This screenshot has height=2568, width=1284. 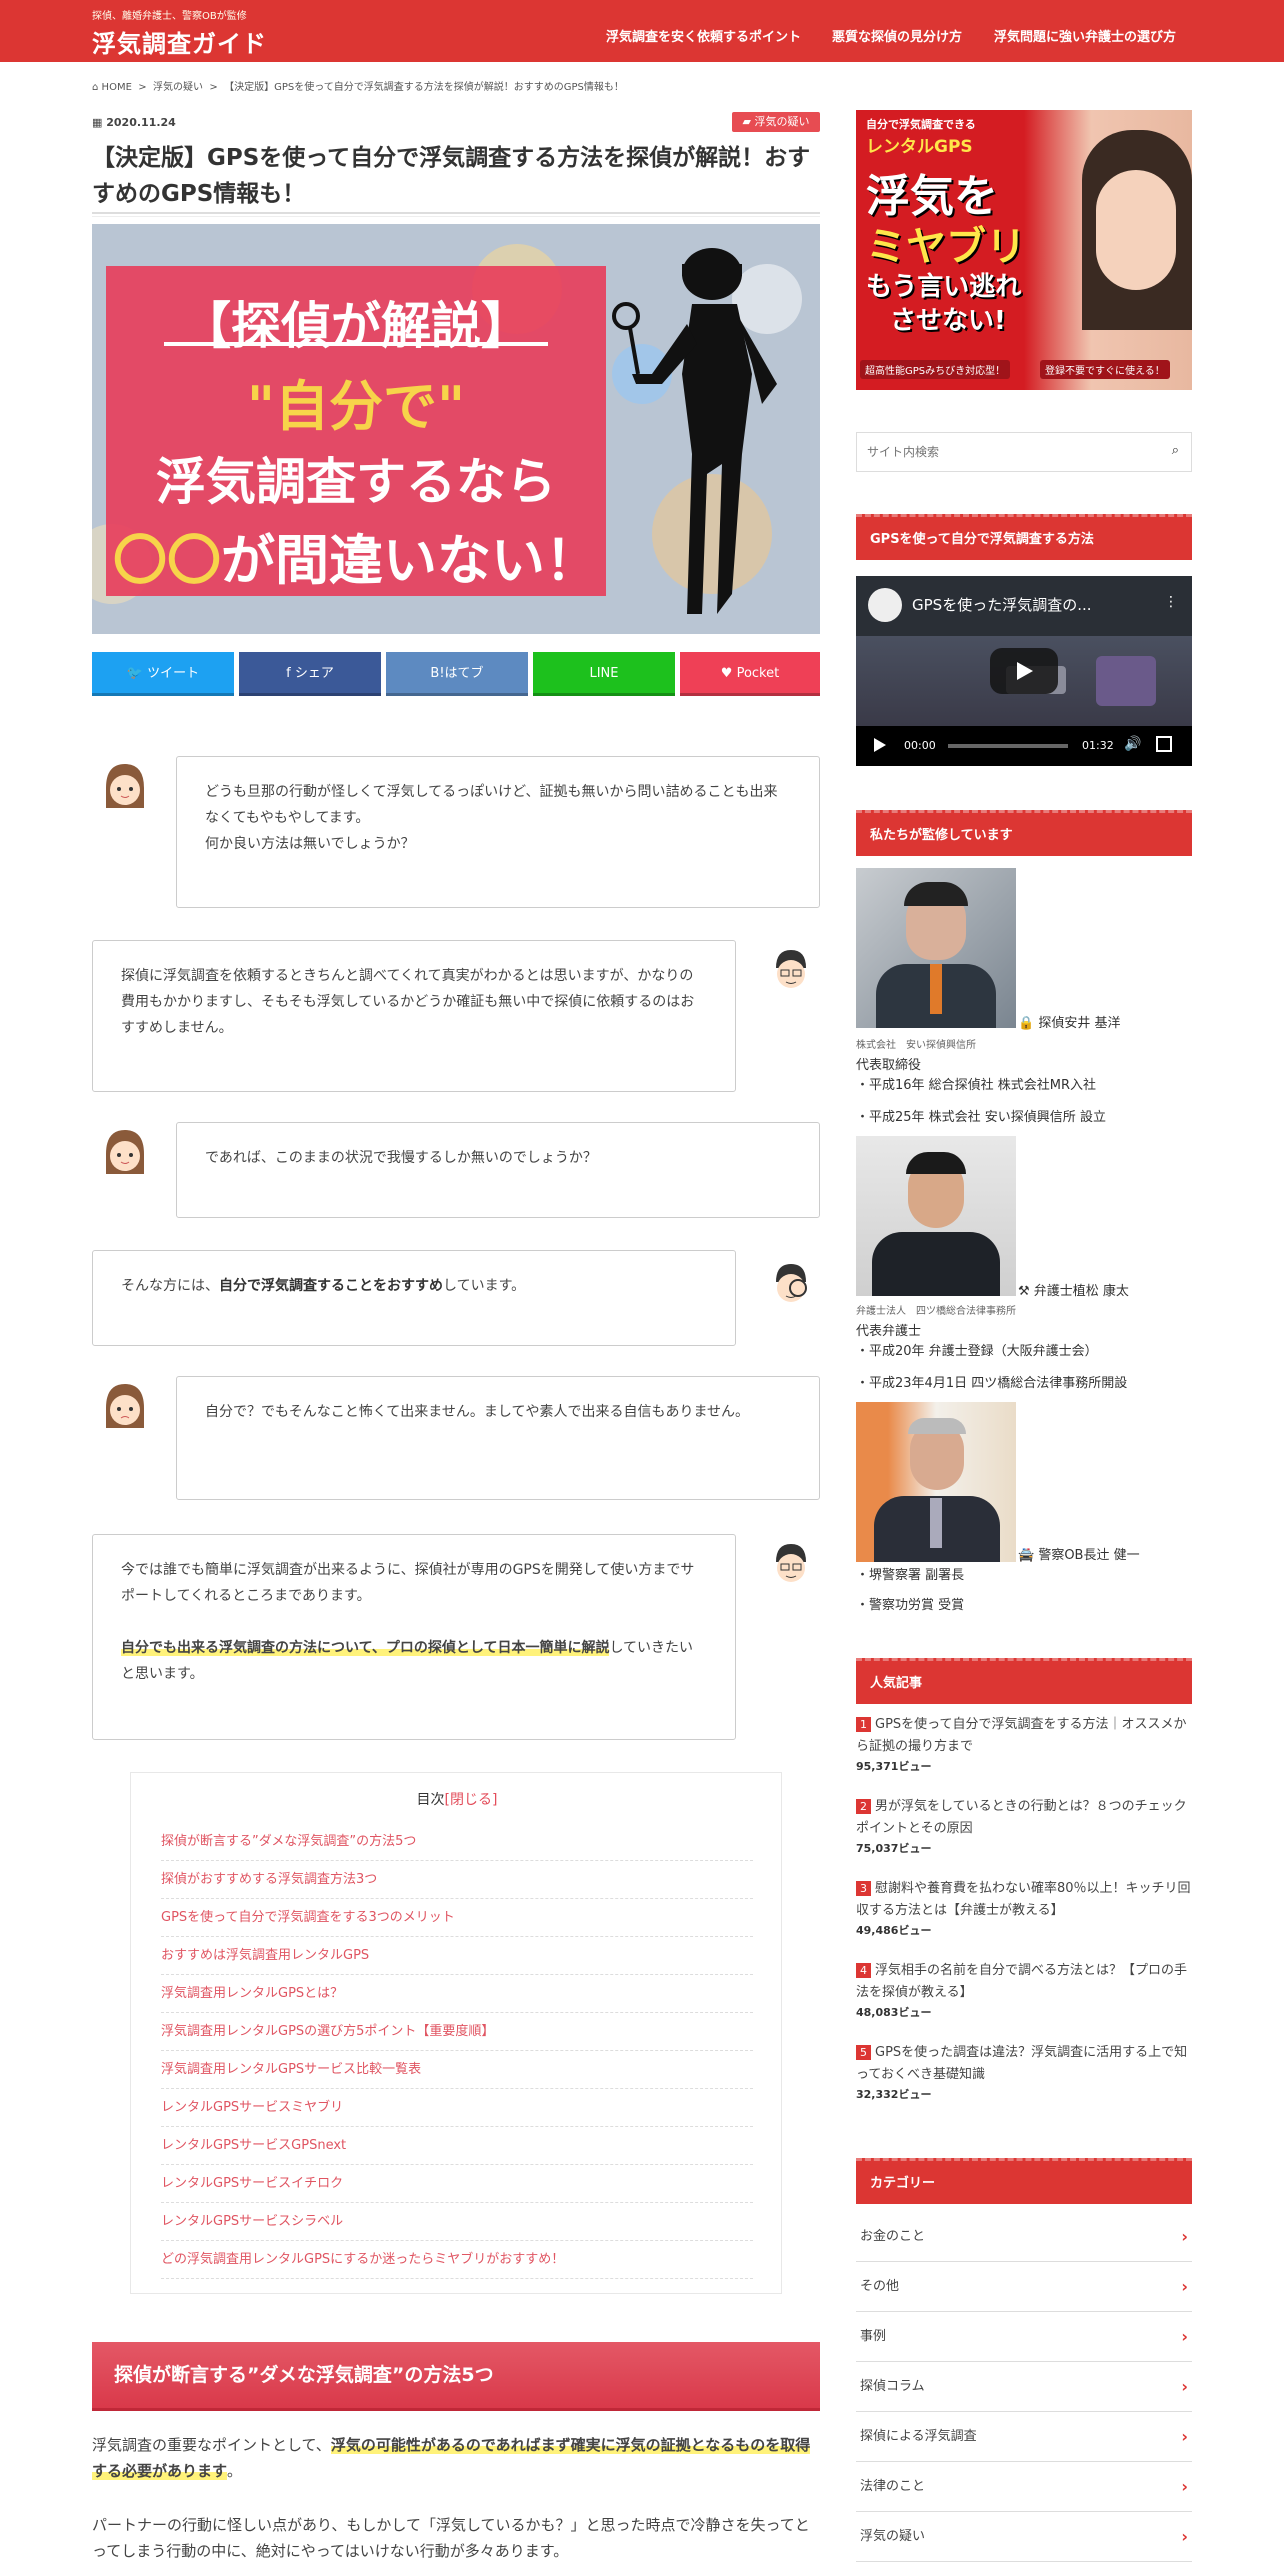 What do you see at coordinates (457, 1994) in the screenshot?
I see `toc-item: 浮気調査用レンタルGPSとは？` at bounding box center [457, 1994].